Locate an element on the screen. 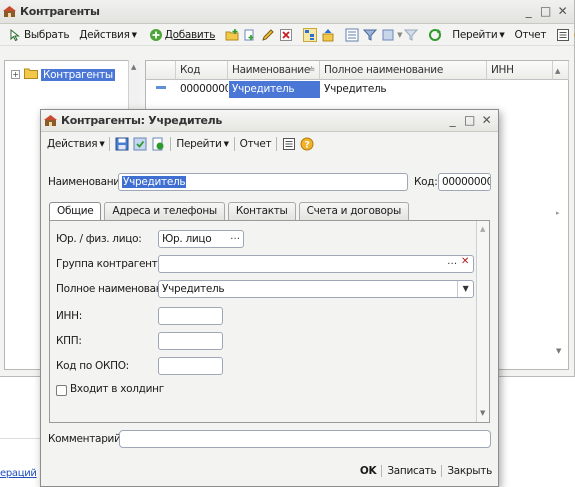  legal-type-label: Юр. / физ. лицо: is located at coordinates (99, 239).